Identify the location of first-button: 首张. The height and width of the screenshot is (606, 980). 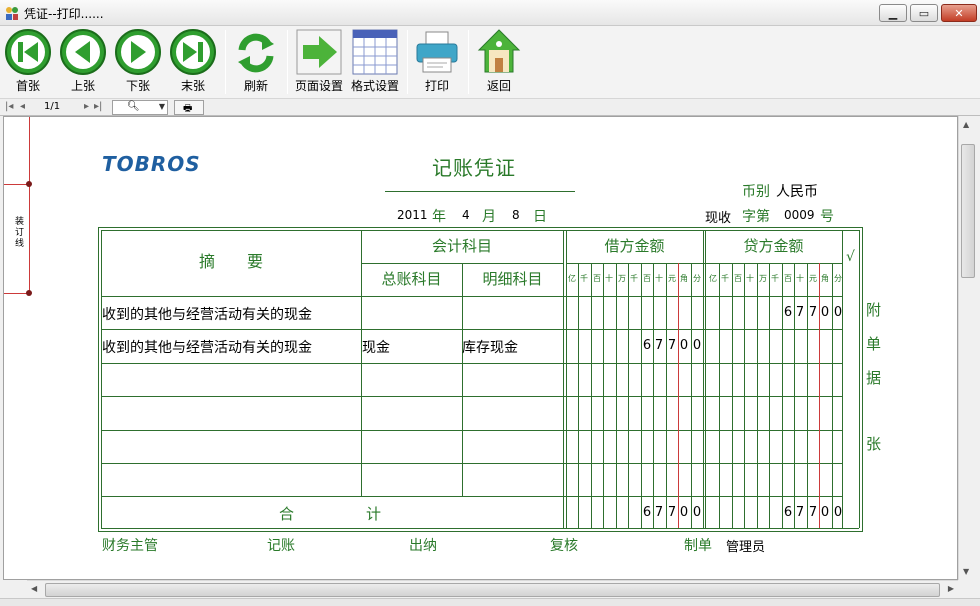
(28, 62).